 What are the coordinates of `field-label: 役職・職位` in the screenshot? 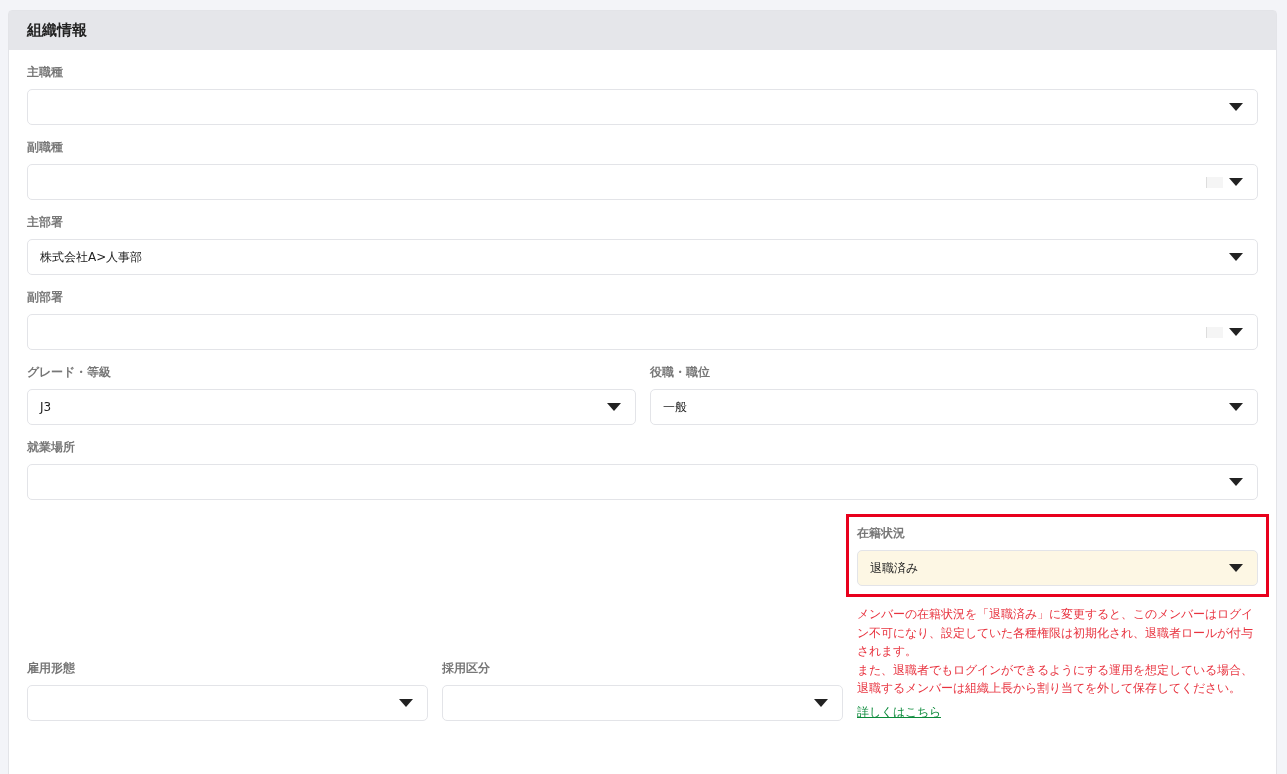 It's located at (680, 372).